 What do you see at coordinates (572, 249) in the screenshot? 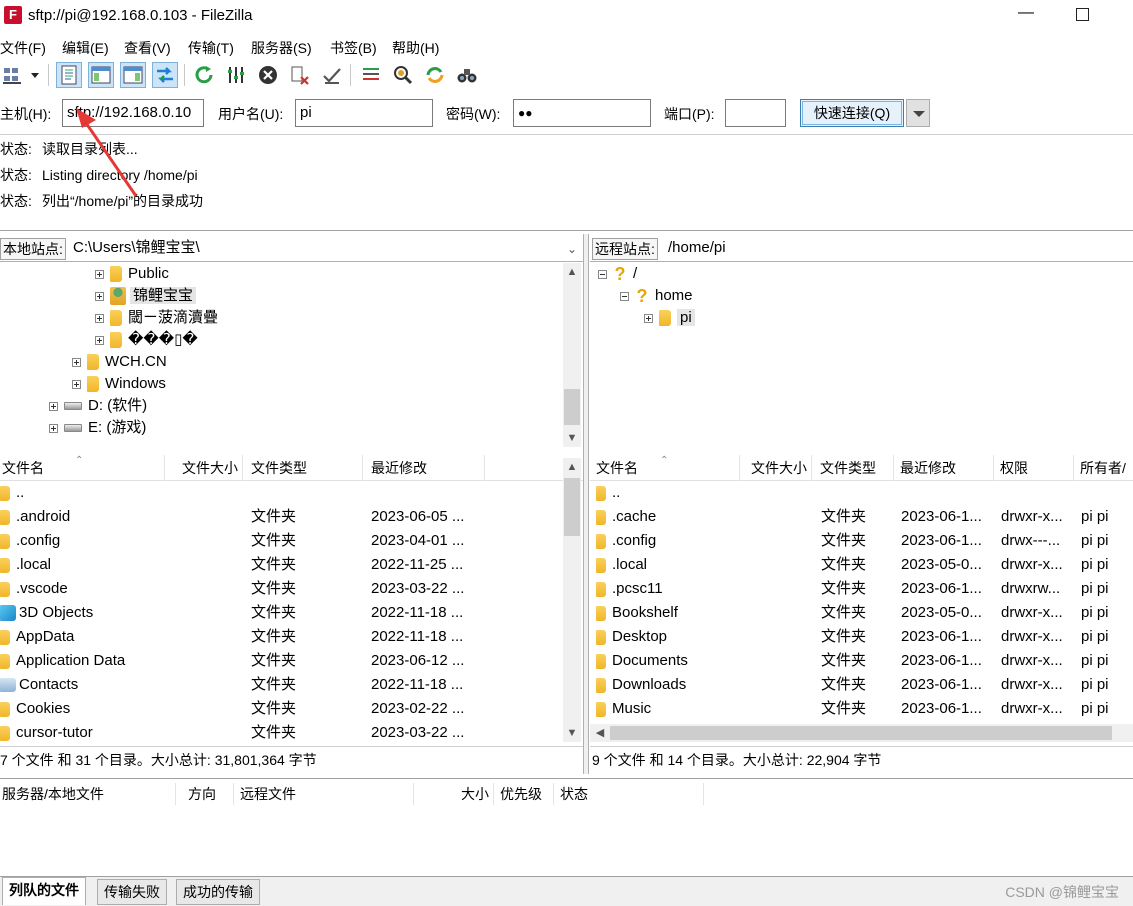
I see `chevron-down-icon: ⌄` at bounding box center [572, 249].